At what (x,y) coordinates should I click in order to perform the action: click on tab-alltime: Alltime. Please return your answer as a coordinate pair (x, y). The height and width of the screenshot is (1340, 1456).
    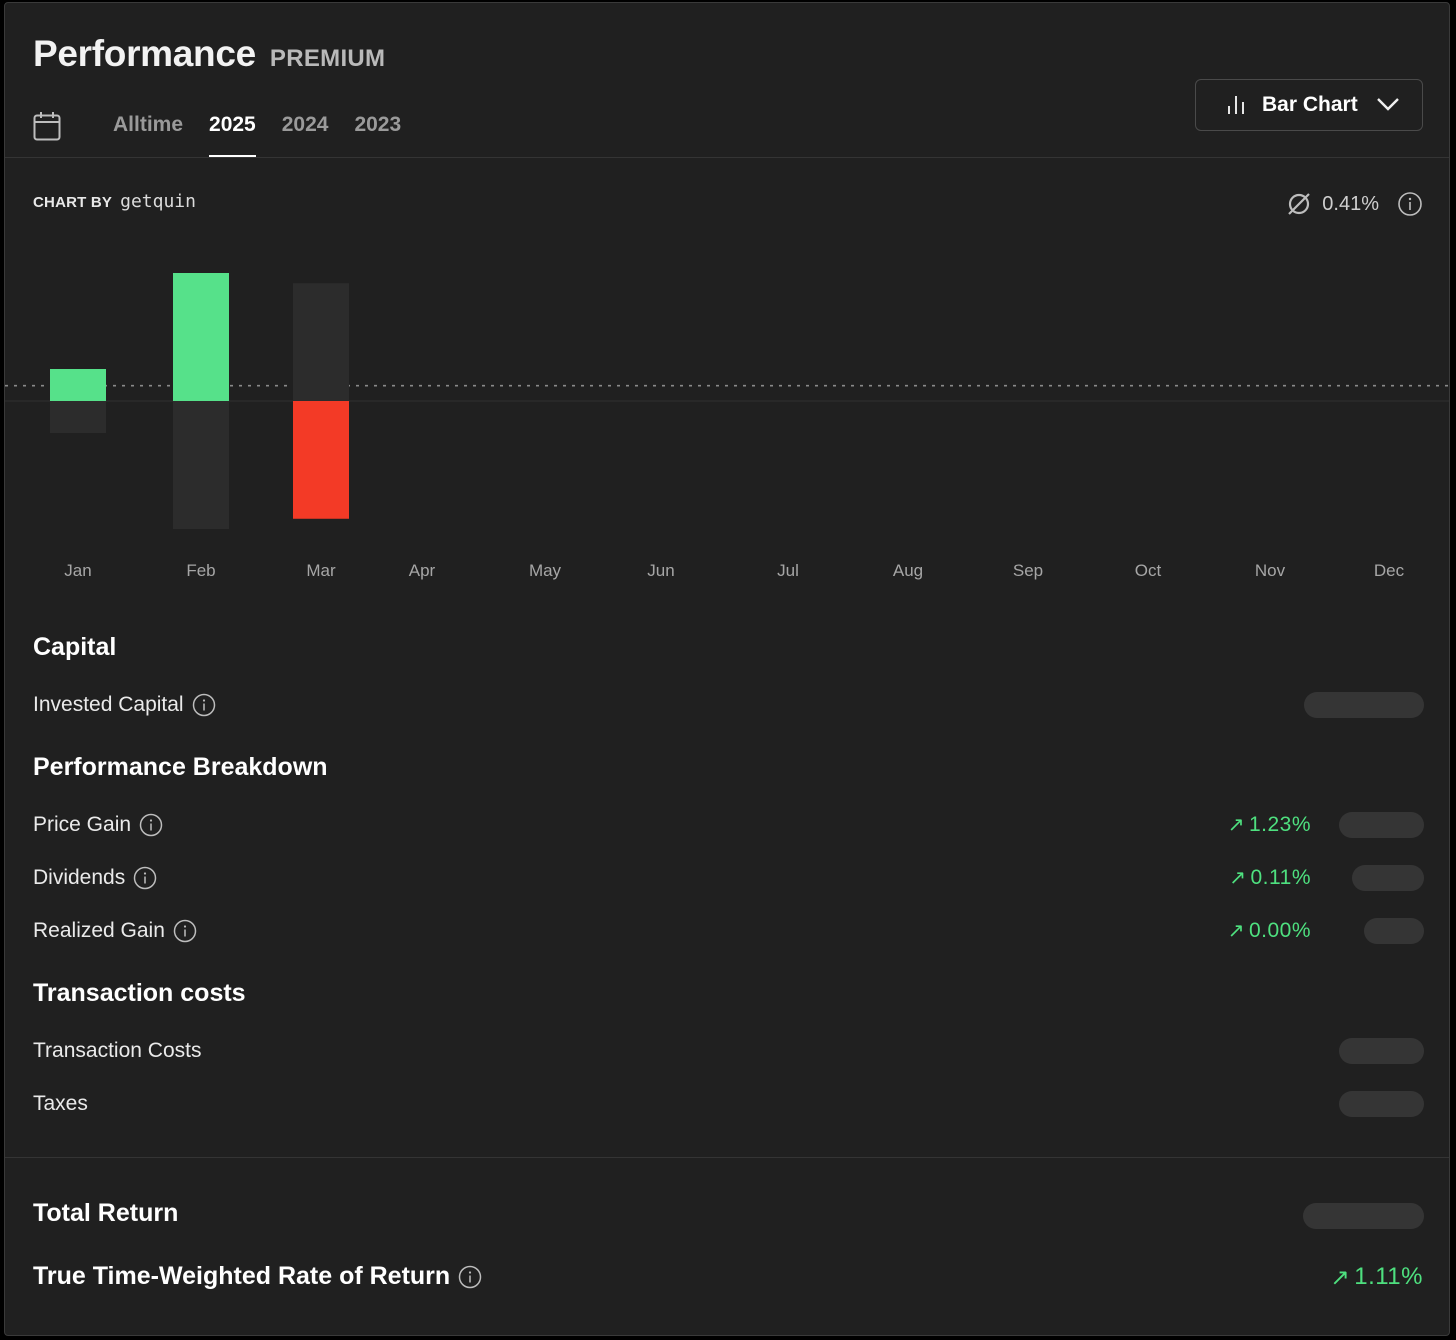
    Looking at the image, I should click on (148, 123).